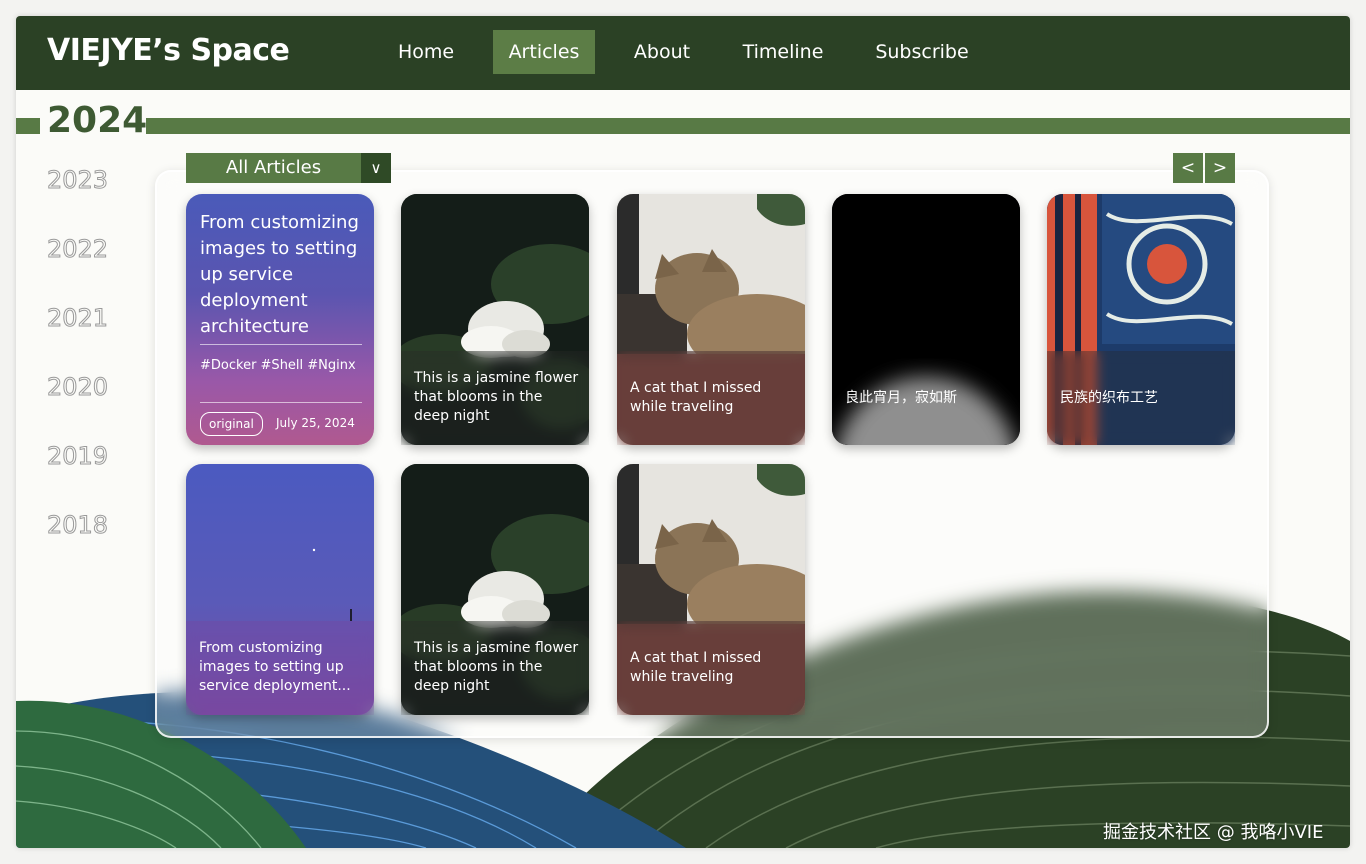 The height and width of the screenshot is (864, 1366). What do you see at coordinates (748, 126) in the screenshot?
I see `year-divider-right` at bounding box center [748, 126].